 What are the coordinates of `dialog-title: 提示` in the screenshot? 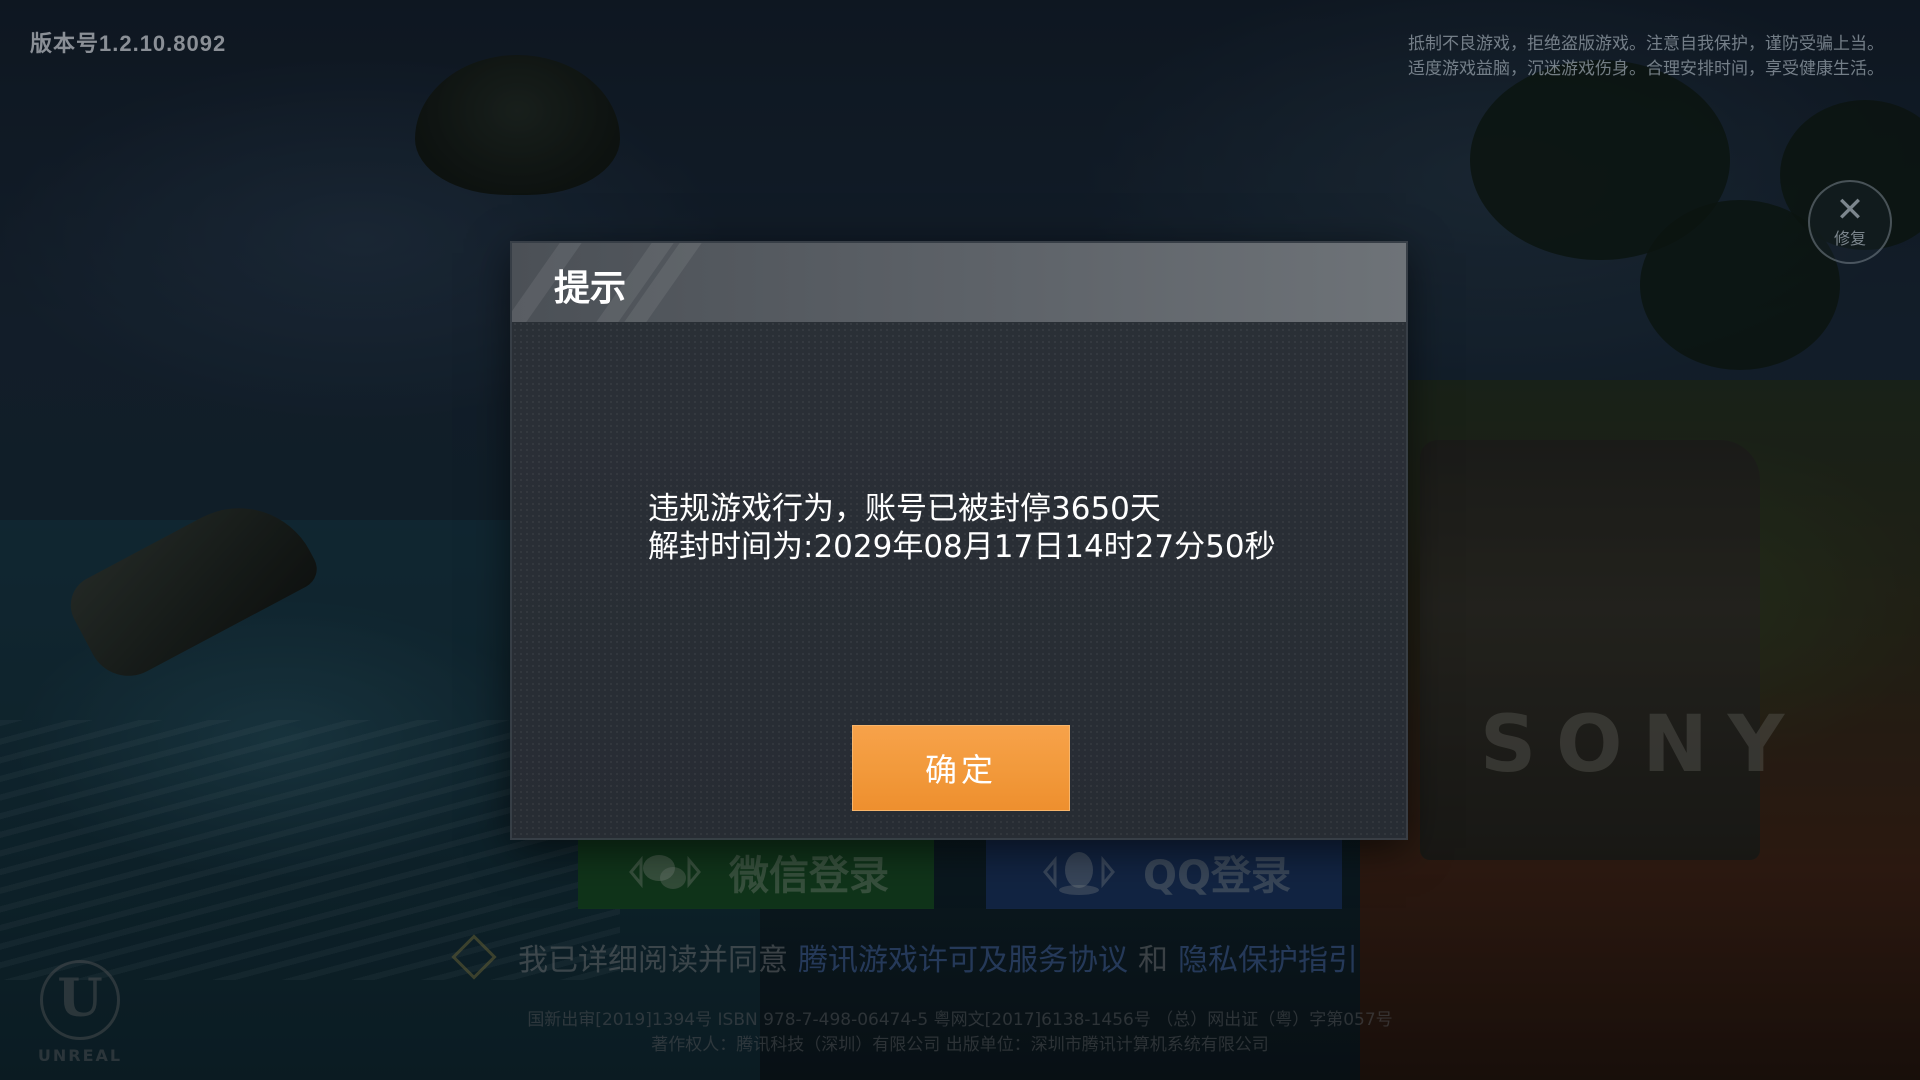 It's located at (590, 288).